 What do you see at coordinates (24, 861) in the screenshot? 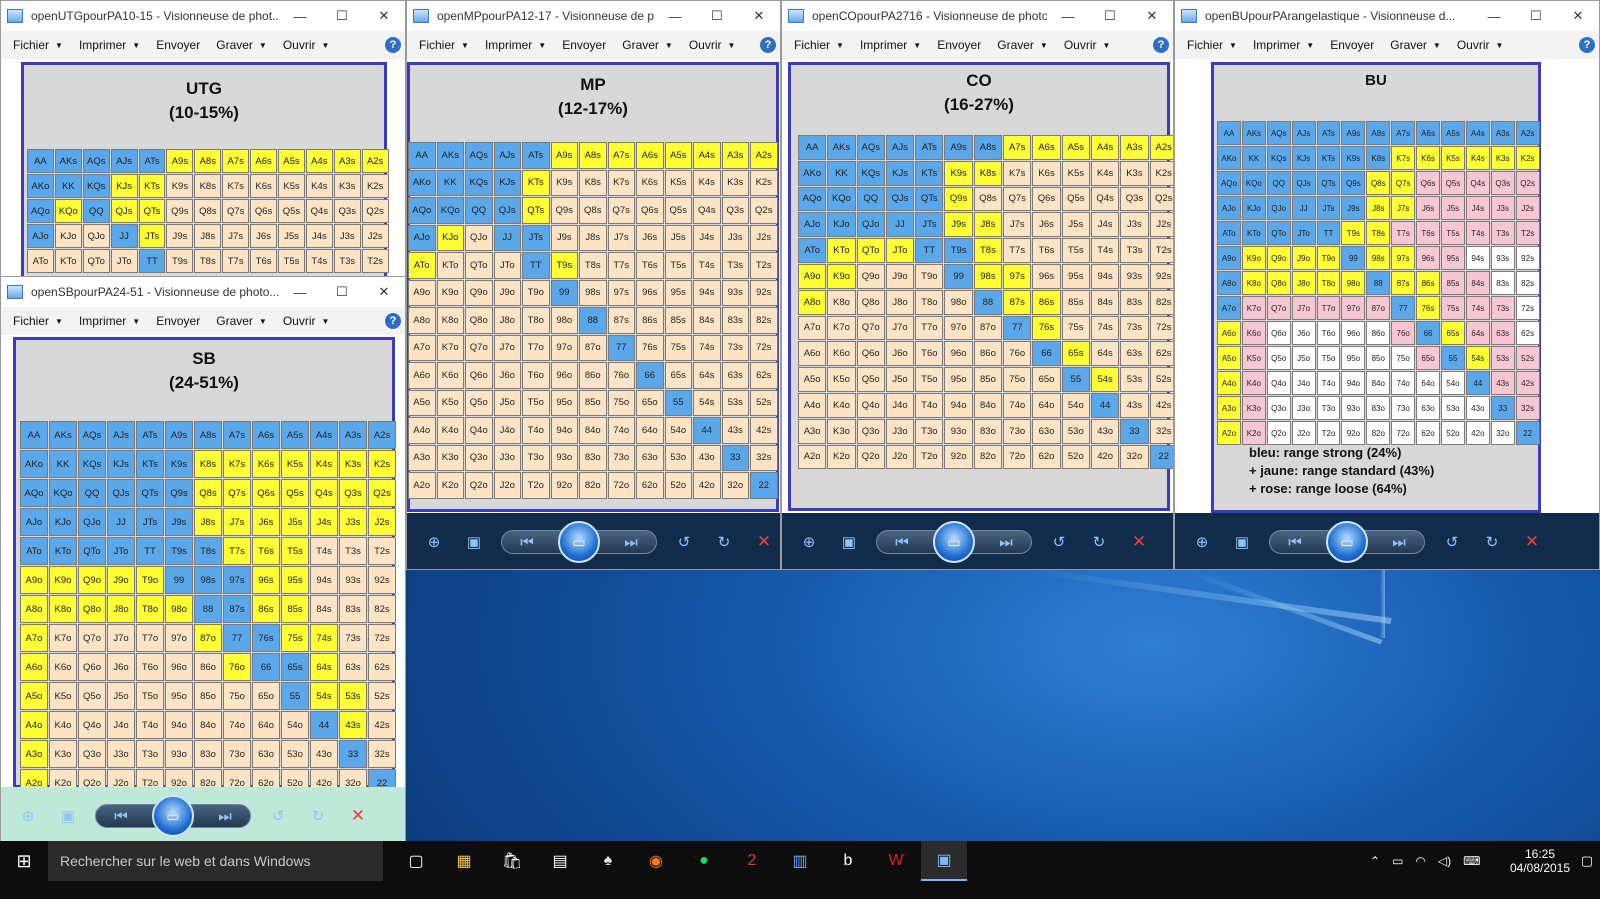
I see `start-button: ⊞` at bounding box center [24, 861].